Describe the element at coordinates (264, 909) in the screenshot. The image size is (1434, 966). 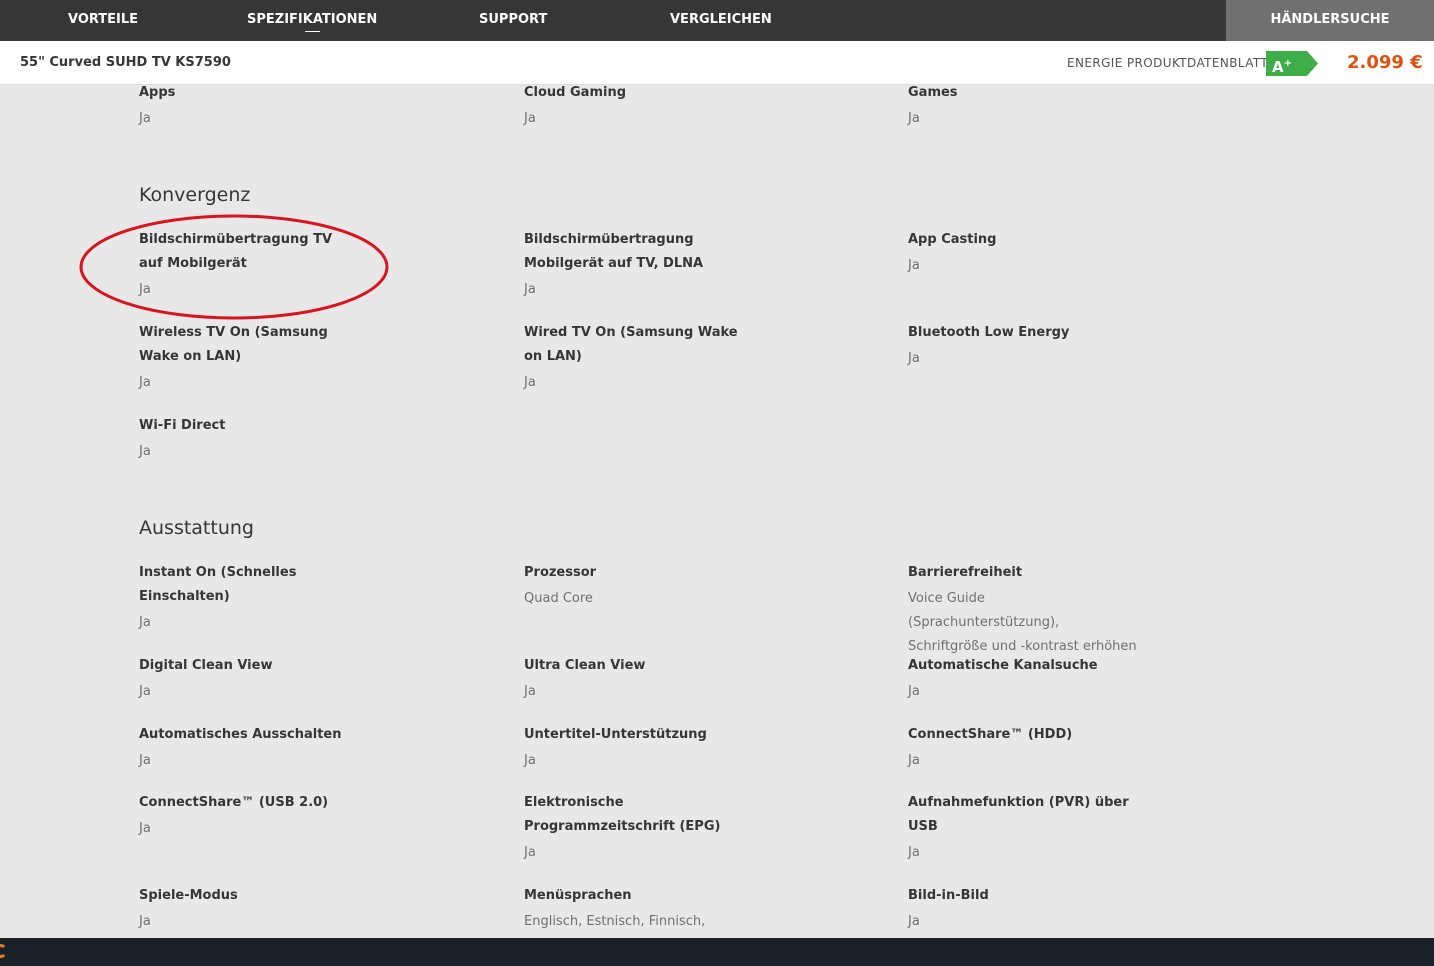
I see `spec-spiele-modus: Spiele-Modus Ja` at that location.